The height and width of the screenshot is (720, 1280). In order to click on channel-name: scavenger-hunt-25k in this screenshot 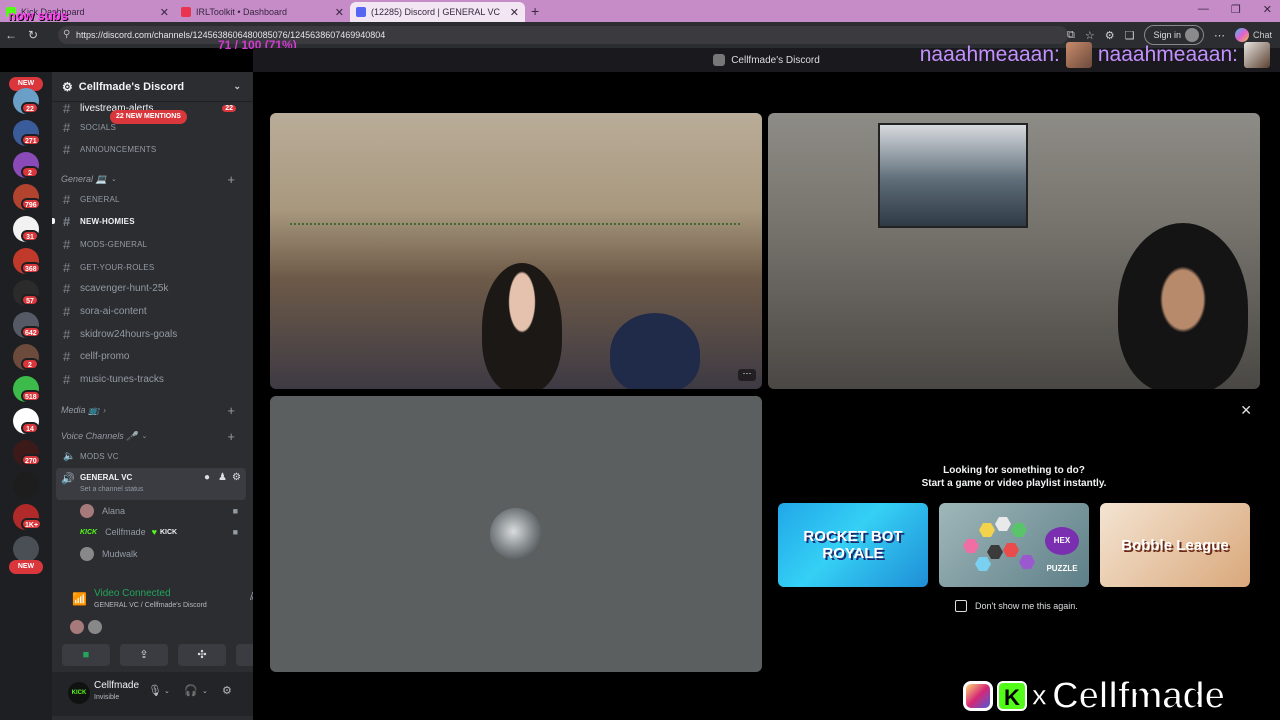, I will do `click(124, 288)`.